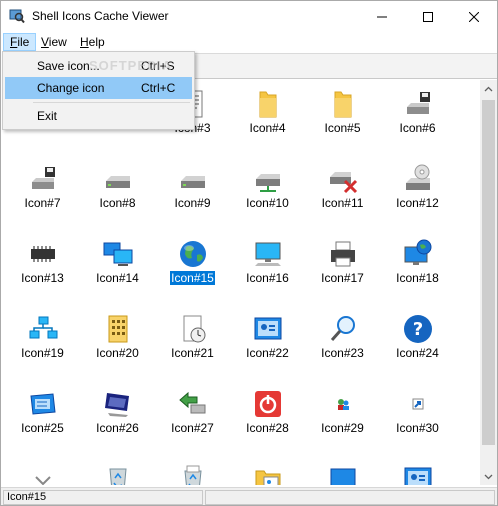 This screenshot has width=498, height=506. Describe the element at coordinates (103, 497) in the screenshot. I see `status-pane-selection: Icon#15` at that location.